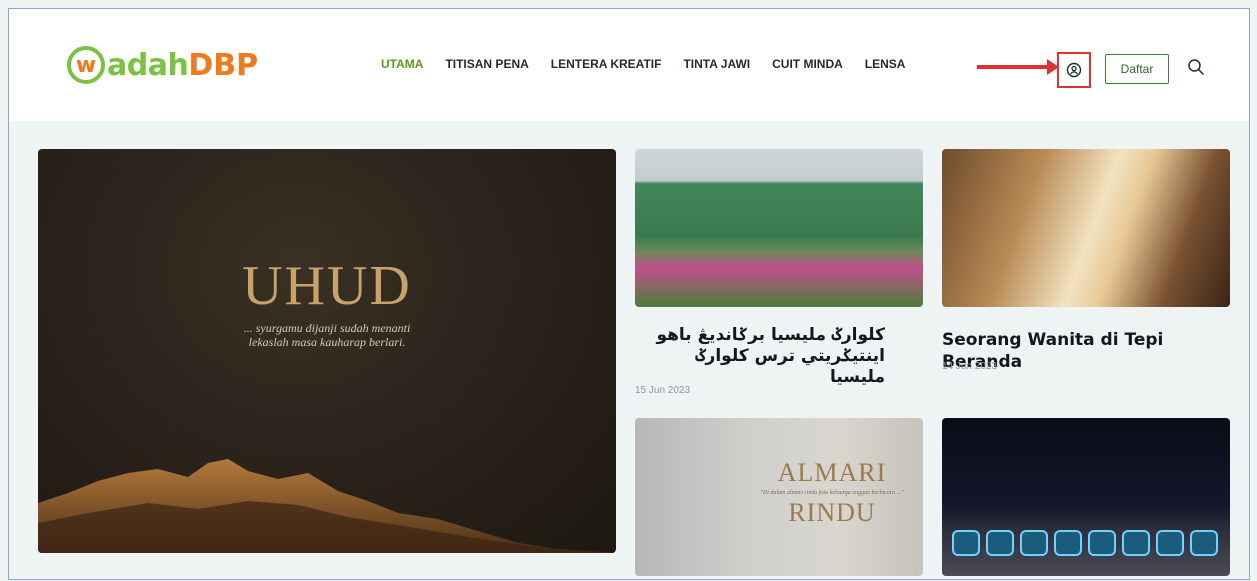 This screenshot has width=1257, height=581. What do you see at coordinates (1018, 67) in the screenshot?
I see `annotation-arrow` at bounding box center [1018, 67].